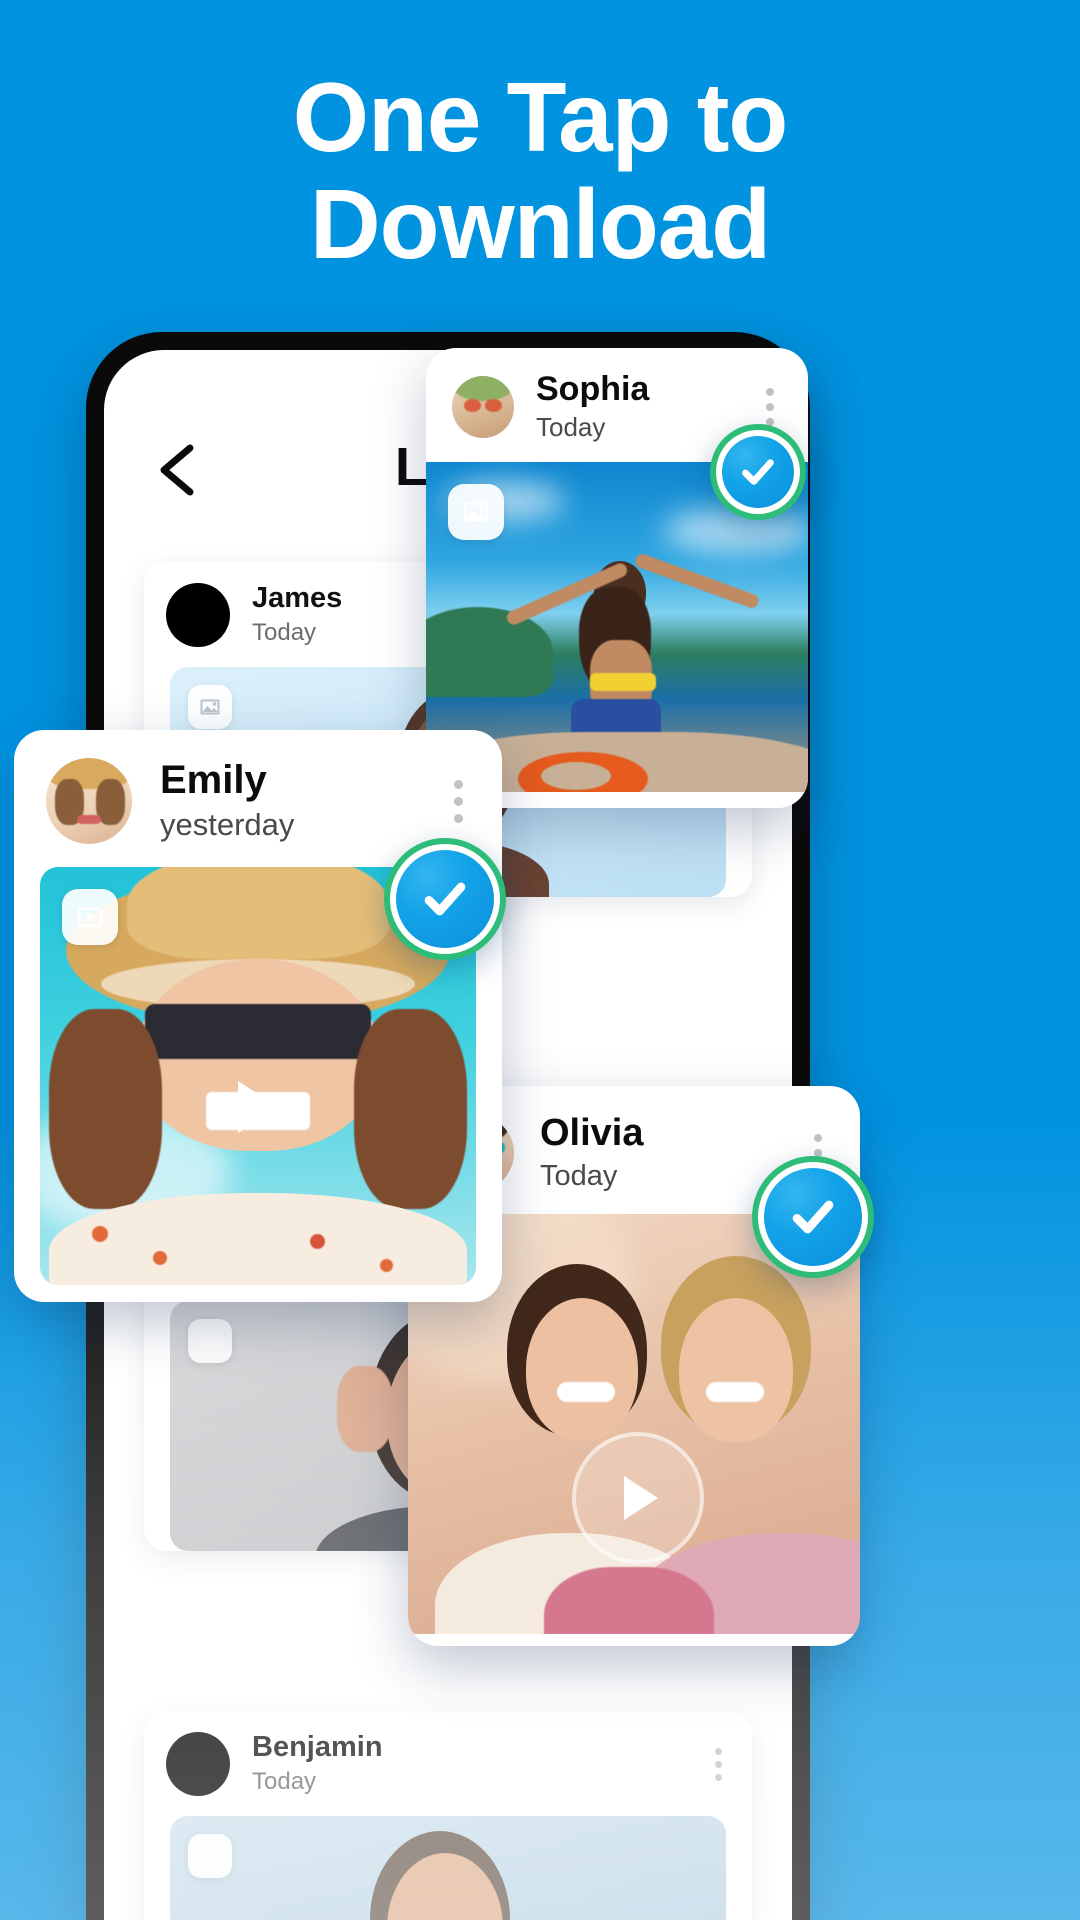 Image resolution: width=1080 pixels, height=1920 pixels. Describe the element at coordinates (317, 1747) in the screenshot. I see `list-item-name: Benjamin` at that location.